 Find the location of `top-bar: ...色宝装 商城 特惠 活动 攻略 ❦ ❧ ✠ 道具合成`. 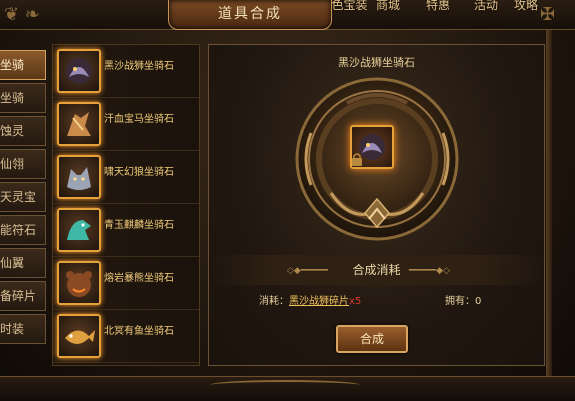

top-bar: ...色宝装 商城 特惠 活动 攻略 ❦ ❧ ✠ 道具合成 is located at coordinates (287, 15).